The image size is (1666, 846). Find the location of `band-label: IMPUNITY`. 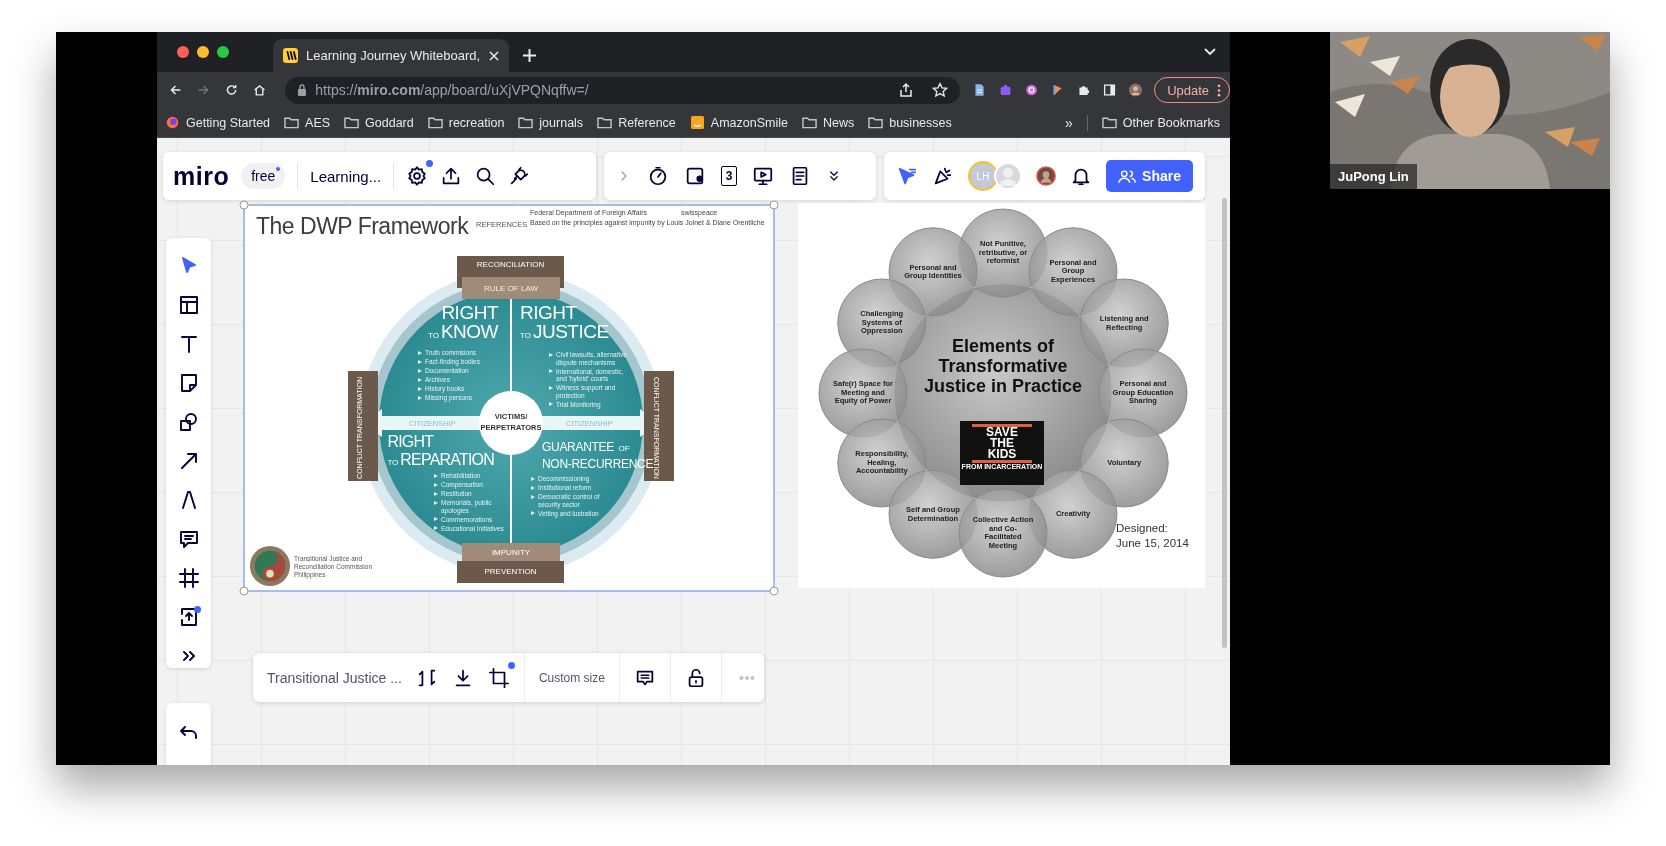

band-label: IMPUNITY is located at coordinates (511, 552).